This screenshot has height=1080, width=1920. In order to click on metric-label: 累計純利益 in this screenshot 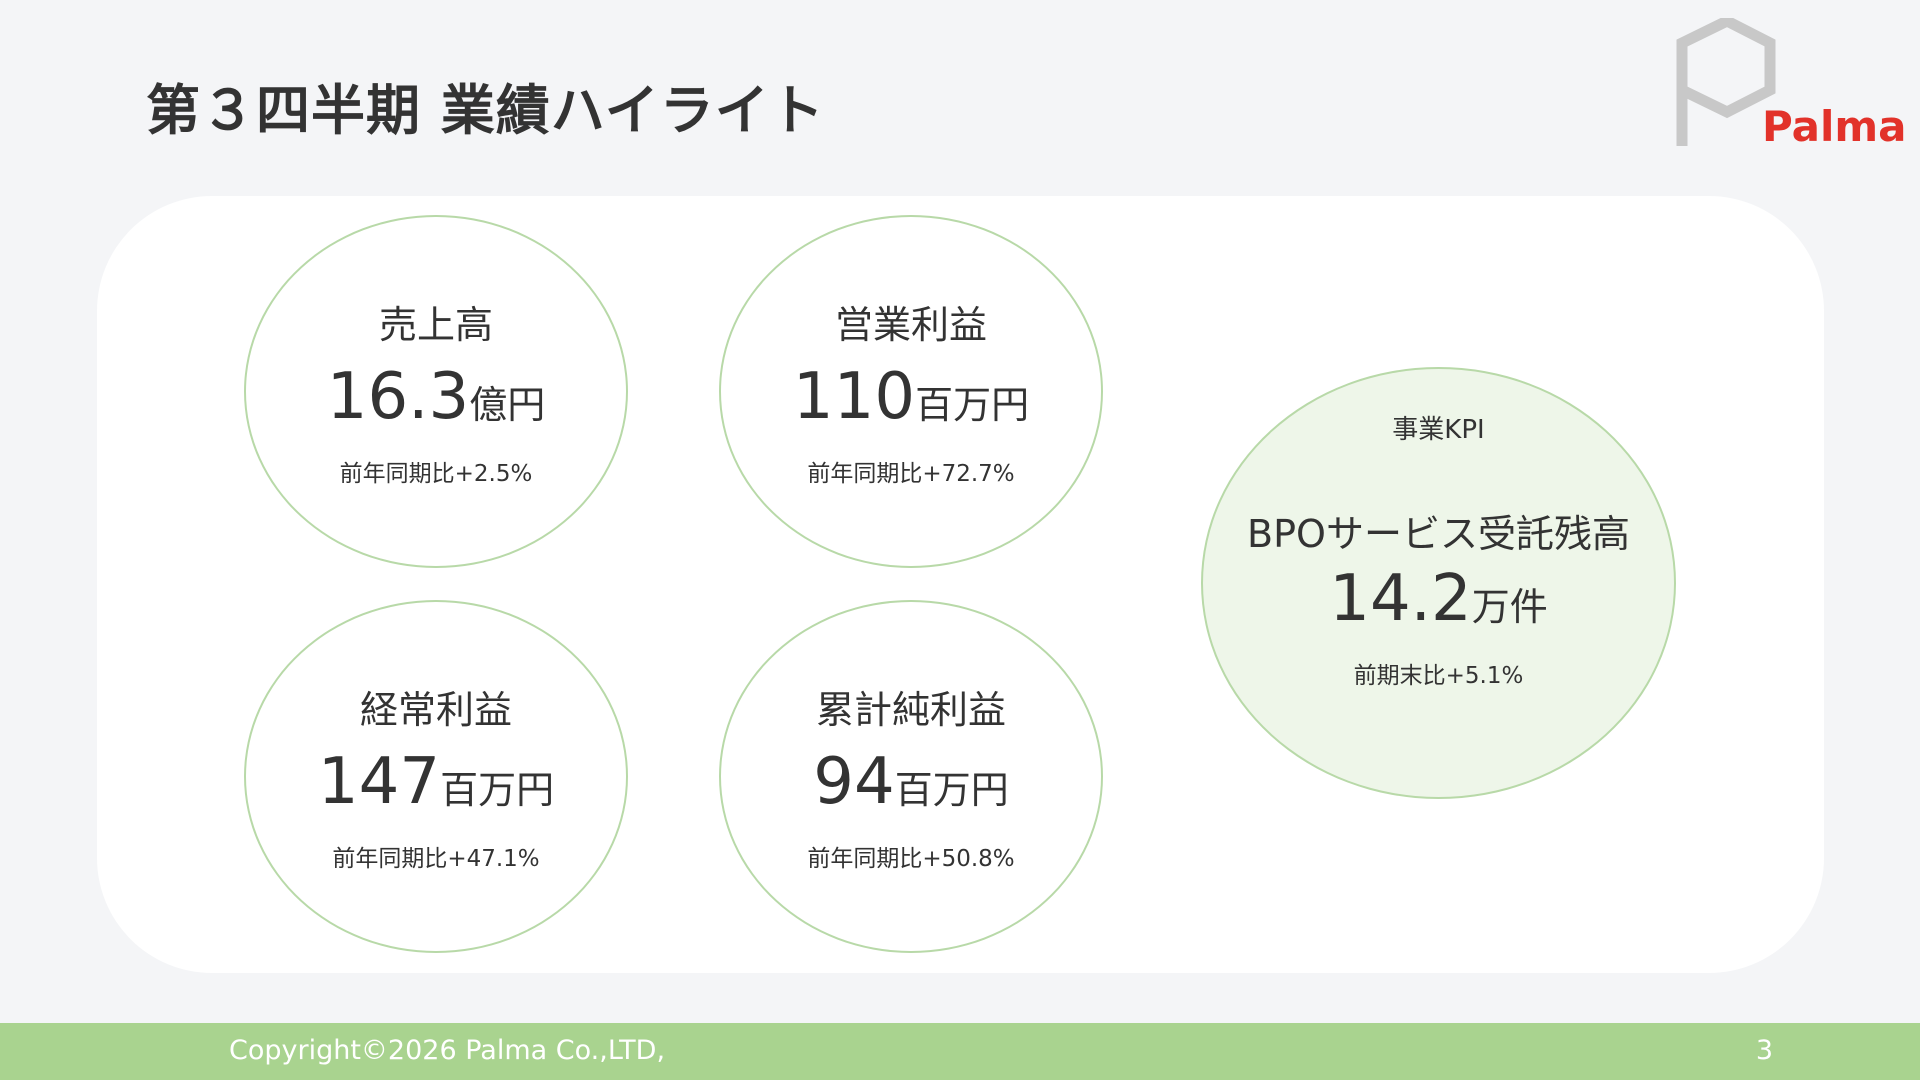, I will do `click(910, 710)`.